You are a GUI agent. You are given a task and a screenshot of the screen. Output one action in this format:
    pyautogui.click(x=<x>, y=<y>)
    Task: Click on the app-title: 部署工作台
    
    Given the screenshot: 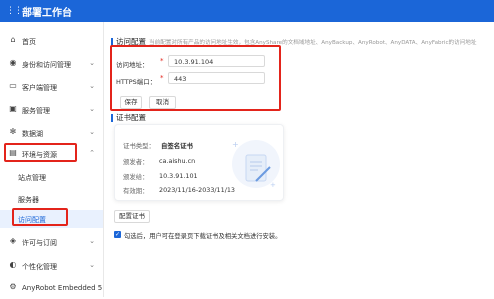 What is the action you would take?
    pyautogui.click(x=47, y=13)
    